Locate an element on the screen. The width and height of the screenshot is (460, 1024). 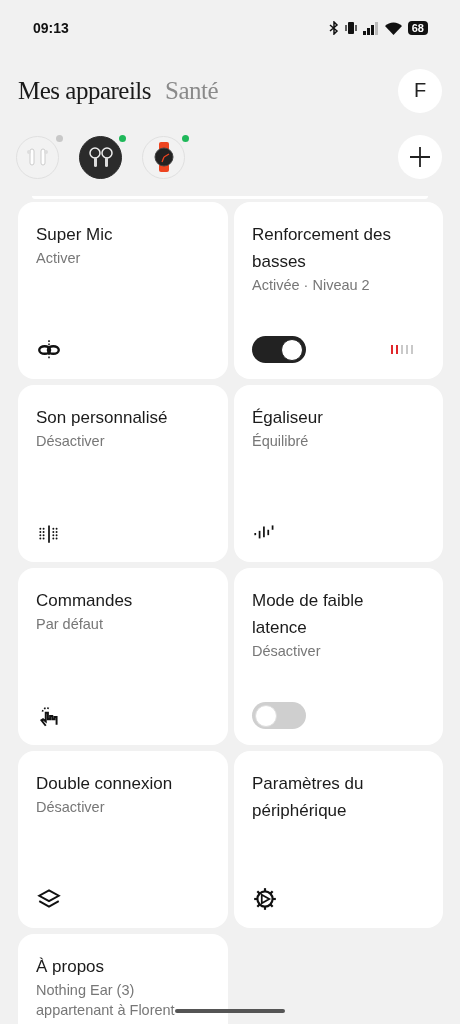
card-title: À propos is located at coordinates (71, 967).